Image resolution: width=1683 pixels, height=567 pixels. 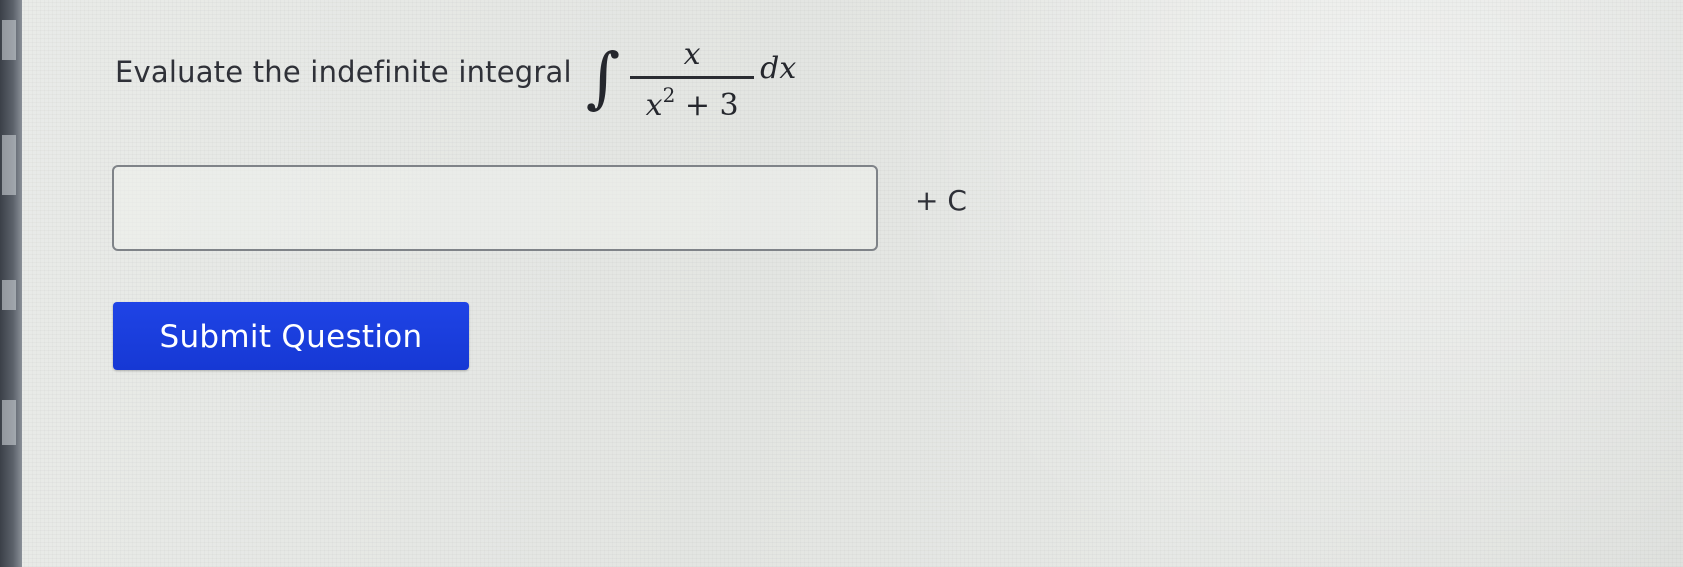 I want to click on submit-question-button: Submit Question, so click(x=291, y=336).